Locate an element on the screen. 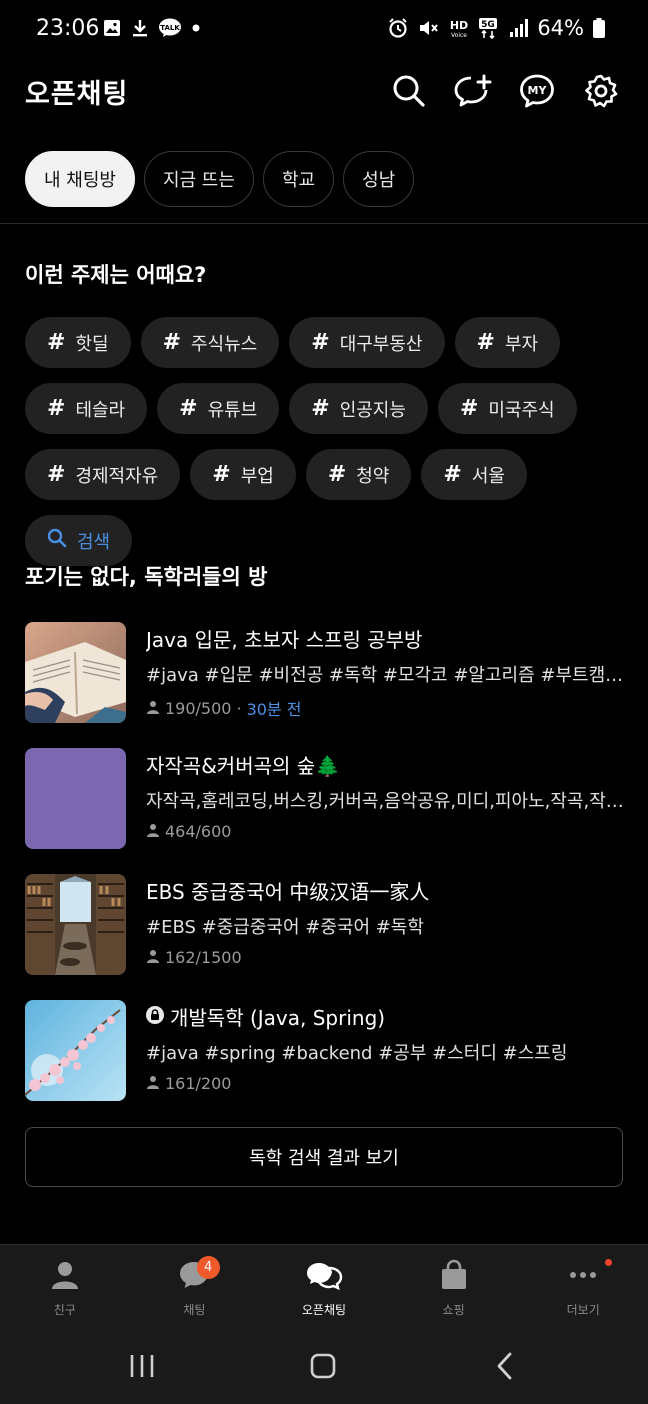 The width and height of the screenshot is (648, 1404). topic-chip: # 주식뉴스 is located at coordinates (210, 342).